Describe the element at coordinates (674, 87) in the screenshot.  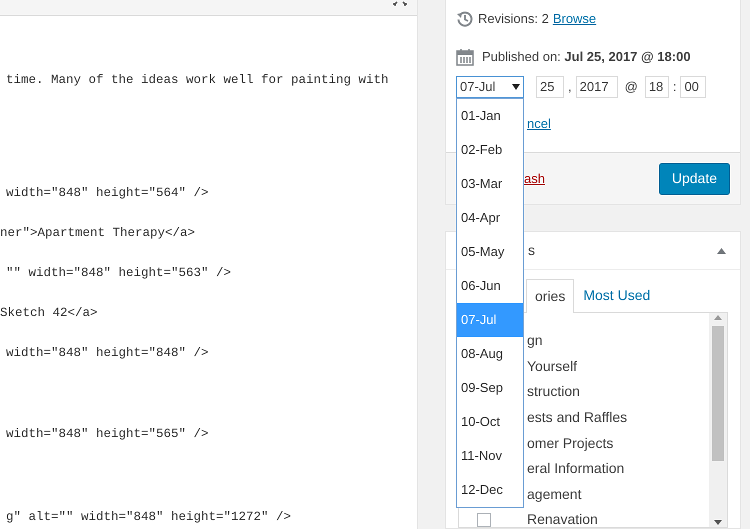
I see `colon-text: :` at that location.